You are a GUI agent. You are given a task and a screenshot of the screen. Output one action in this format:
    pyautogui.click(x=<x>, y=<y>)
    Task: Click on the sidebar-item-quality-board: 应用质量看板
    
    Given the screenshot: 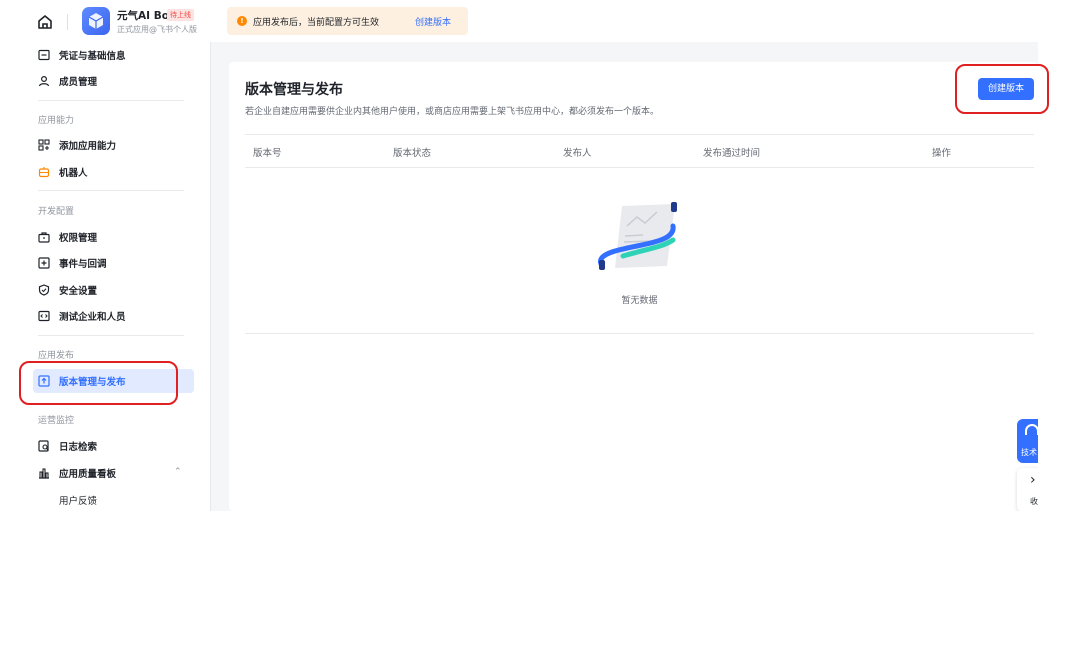 What is the action you would take?
    pyautogui.click(x=77, y=473)
    